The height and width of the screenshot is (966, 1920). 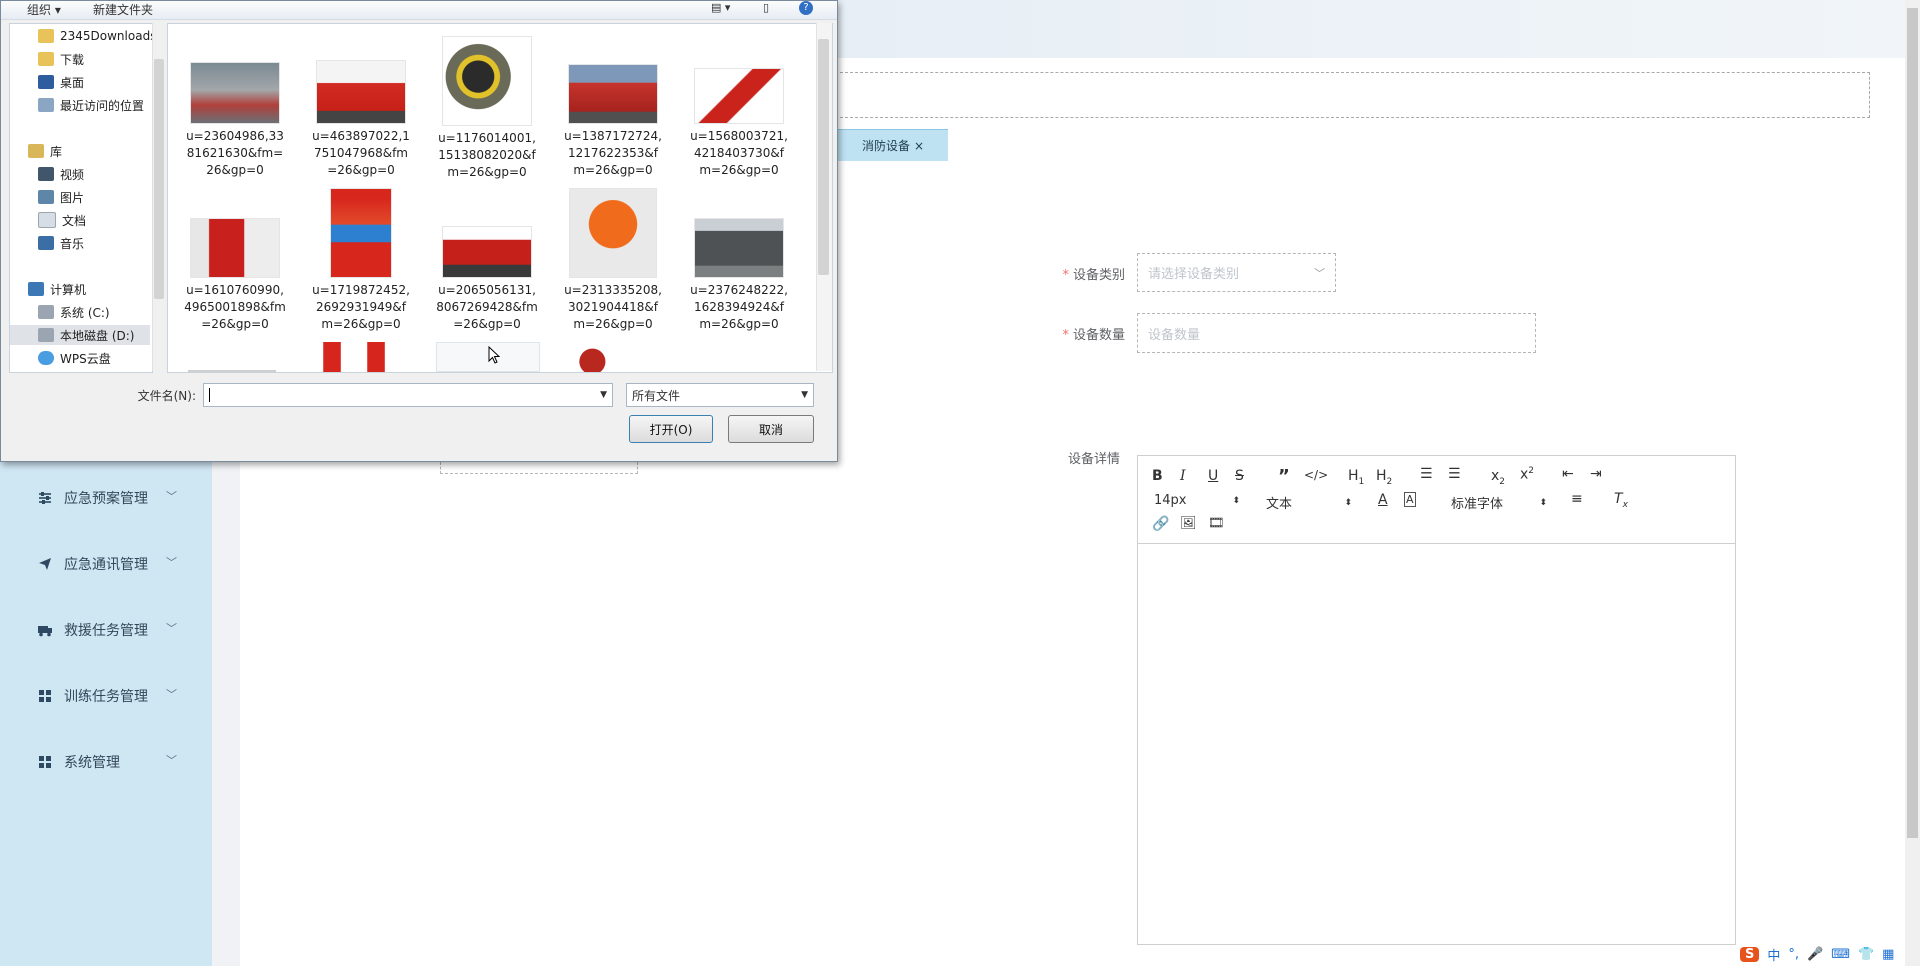 I want to click on file-item: u=2376248222, 1628394924&f m=26&gp=0, so click(x=739, y=275).